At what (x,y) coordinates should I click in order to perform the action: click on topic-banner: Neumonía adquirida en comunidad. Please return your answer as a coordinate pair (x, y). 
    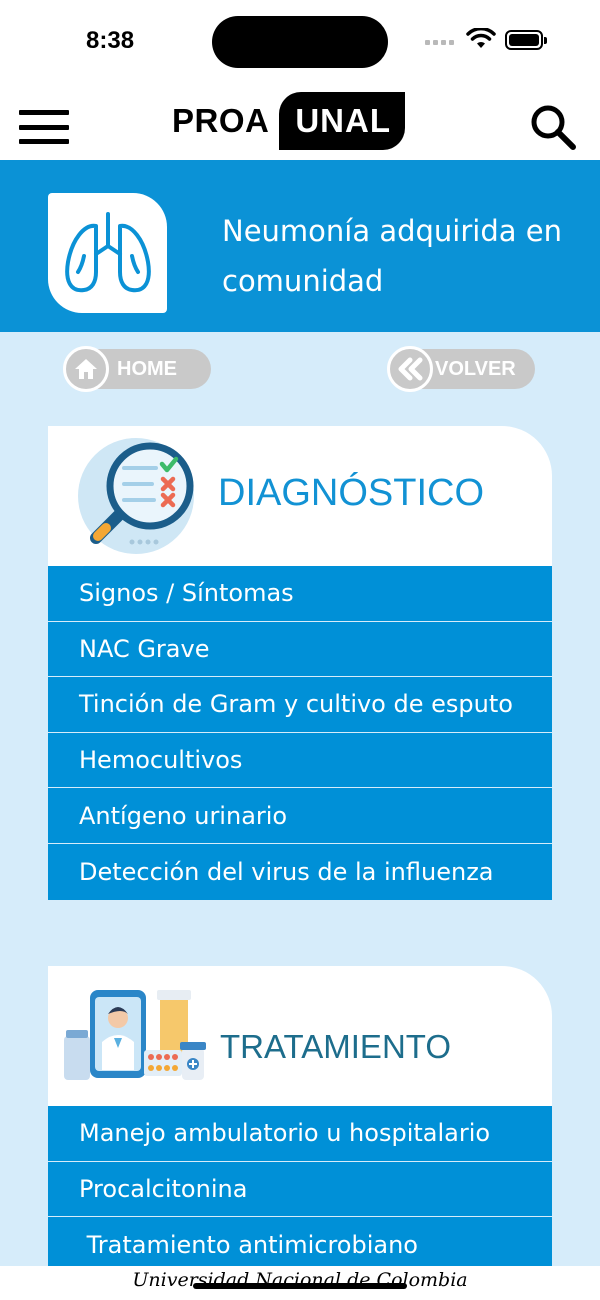
    Looking at the image, I should click on (300, 246).